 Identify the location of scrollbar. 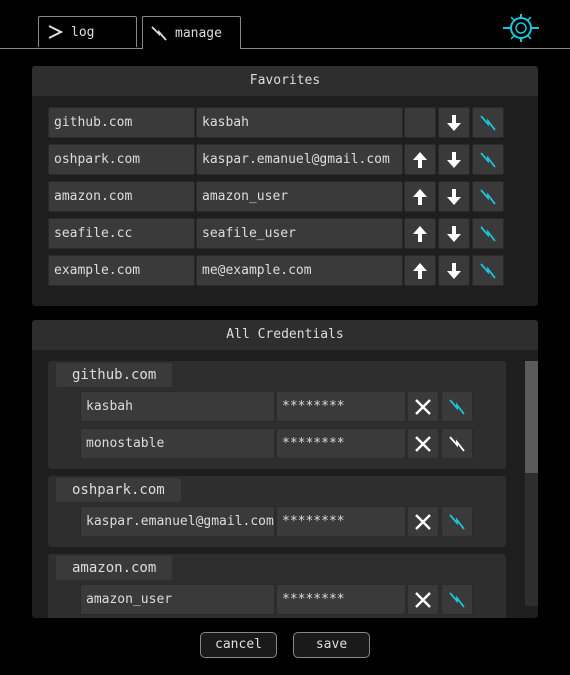
(531, 483).